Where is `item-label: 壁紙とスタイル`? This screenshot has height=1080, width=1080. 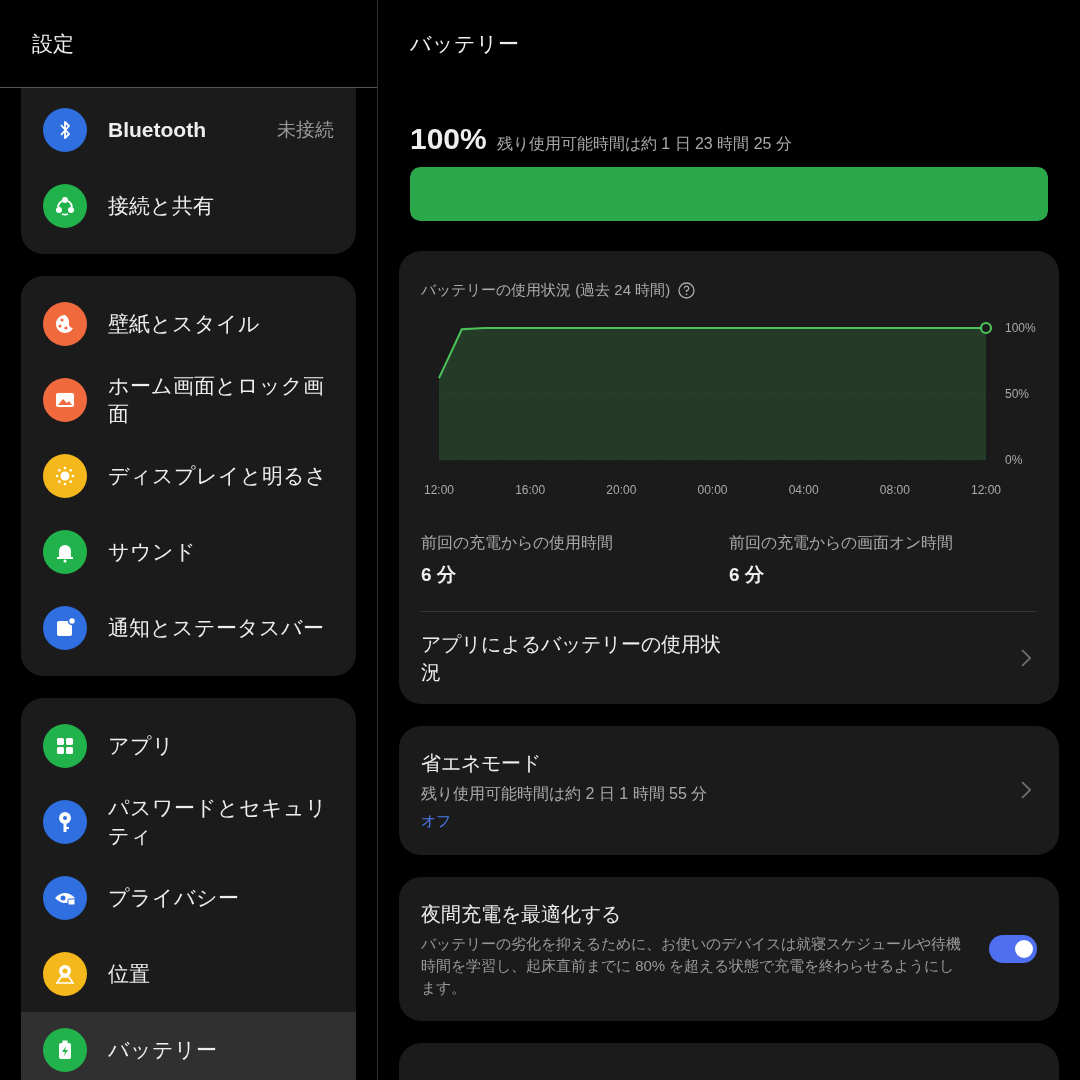
item-label: 壁紙とスタイル is located at coordinates (184, 324).